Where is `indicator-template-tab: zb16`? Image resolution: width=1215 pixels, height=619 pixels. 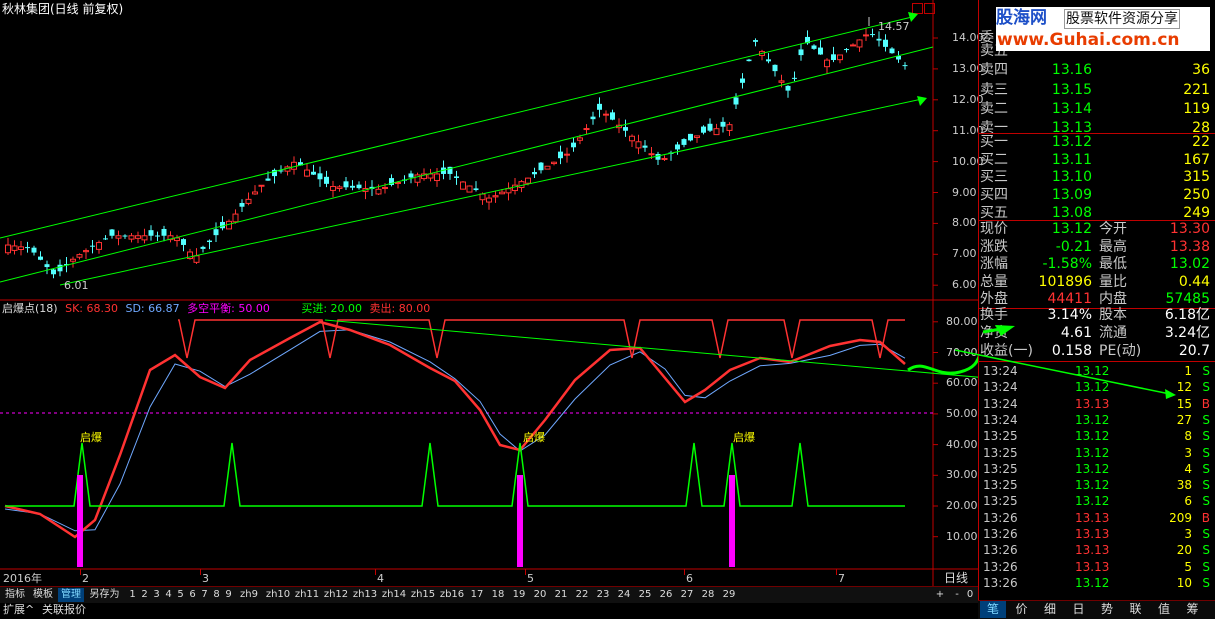
indicator-template-tab: zb16 is located at coordinates (452, 595).